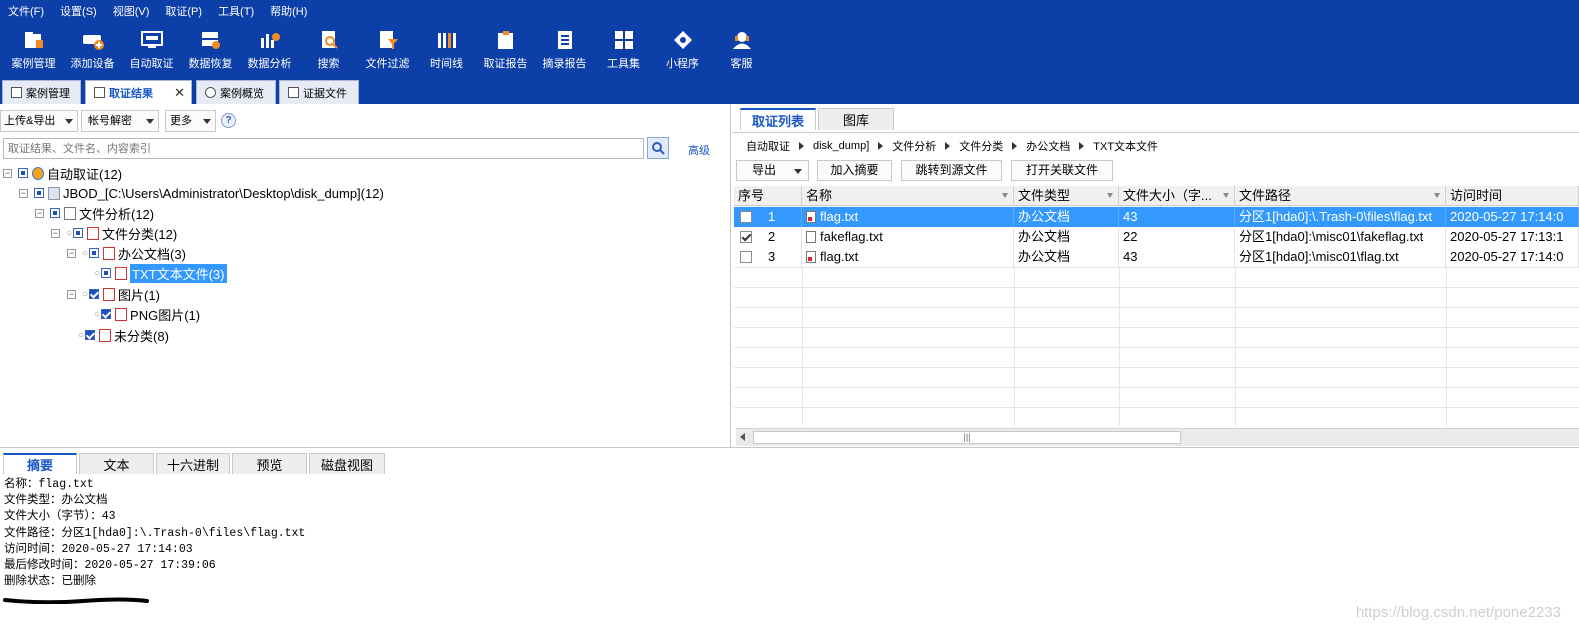 Image resolution: width=1579 pixels, height=635 pixels. I want to click on text-file-icon, so click(811, 257).